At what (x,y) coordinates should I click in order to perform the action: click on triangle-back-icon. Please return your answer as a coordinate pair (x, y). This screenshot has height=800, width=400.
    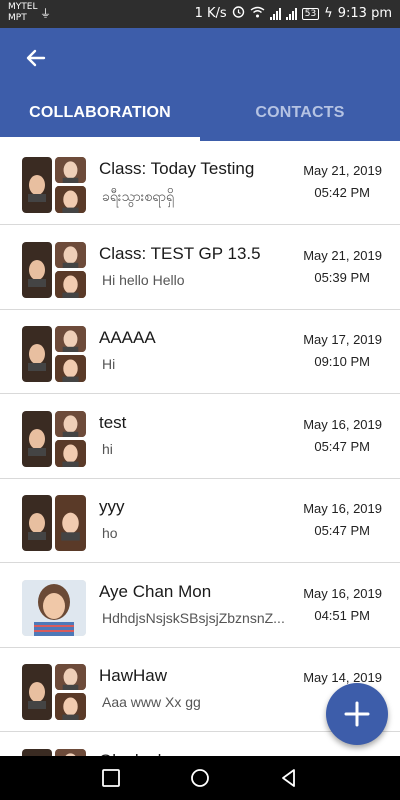
    Looking at the image, I should click on (289, 778).